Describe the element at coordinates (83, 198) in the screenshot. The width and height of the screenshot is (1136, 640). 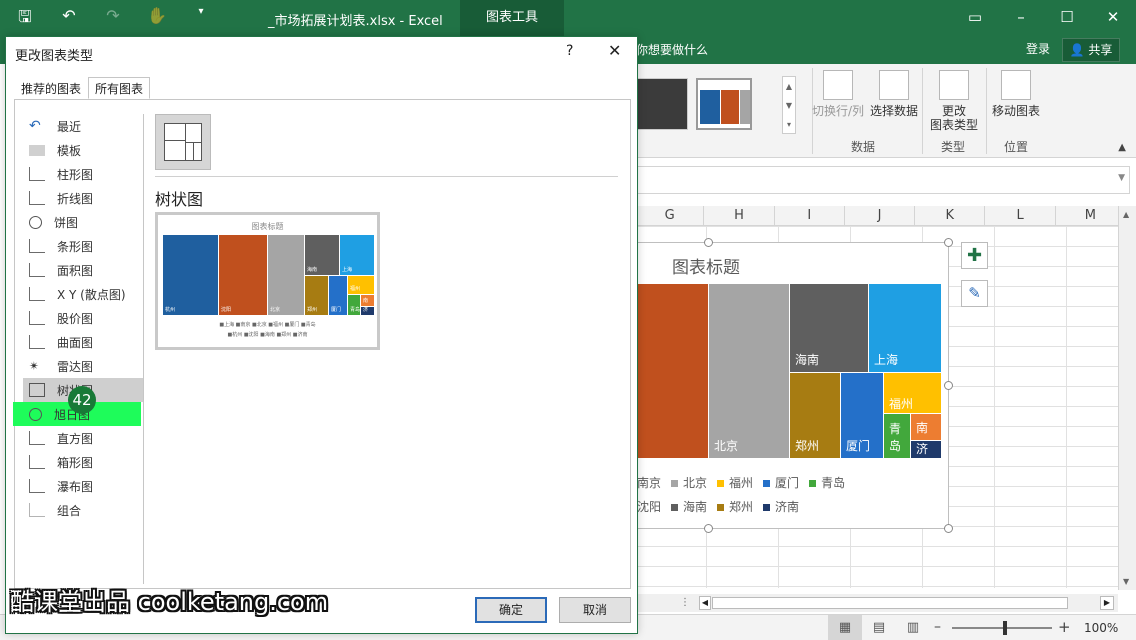
I see `chart-type-item-line: 折线图` at that location.